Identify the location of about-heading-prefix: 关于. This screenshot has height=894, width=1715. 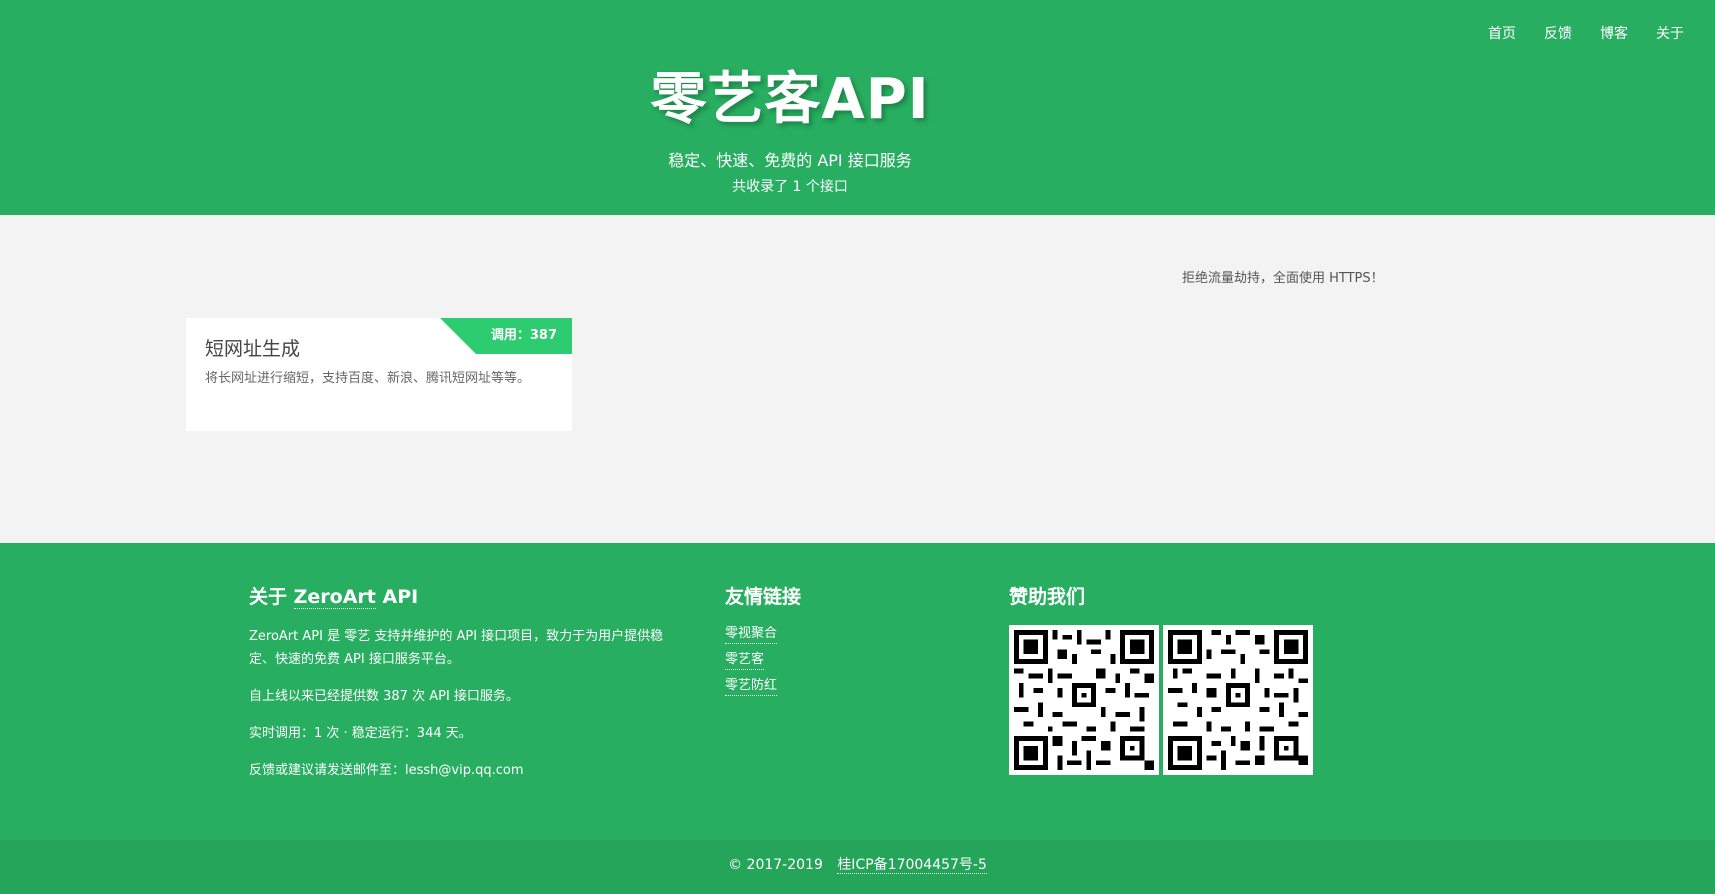
(271, 597).